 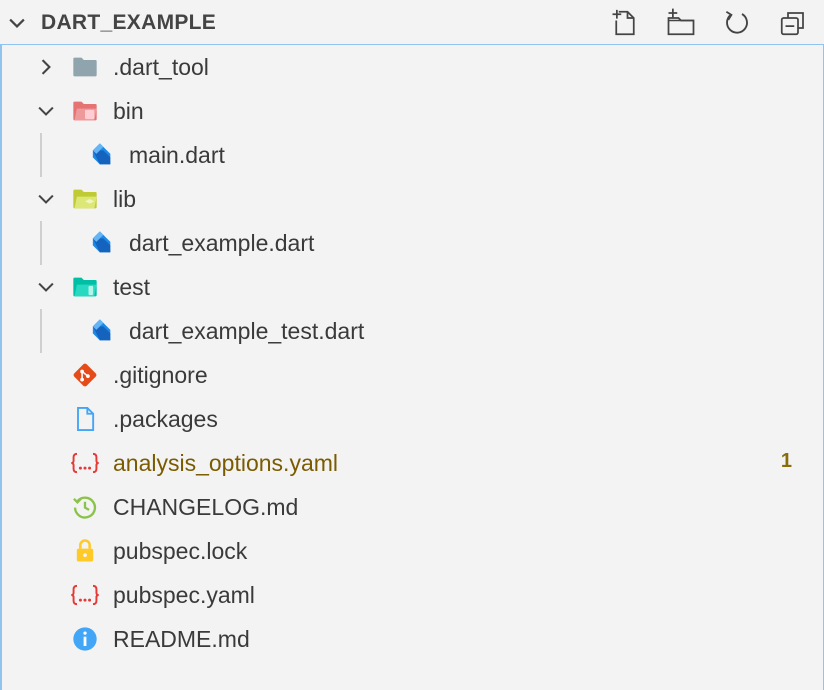 I want to click on tree-item-label: bin, so click(x=128, y=111).